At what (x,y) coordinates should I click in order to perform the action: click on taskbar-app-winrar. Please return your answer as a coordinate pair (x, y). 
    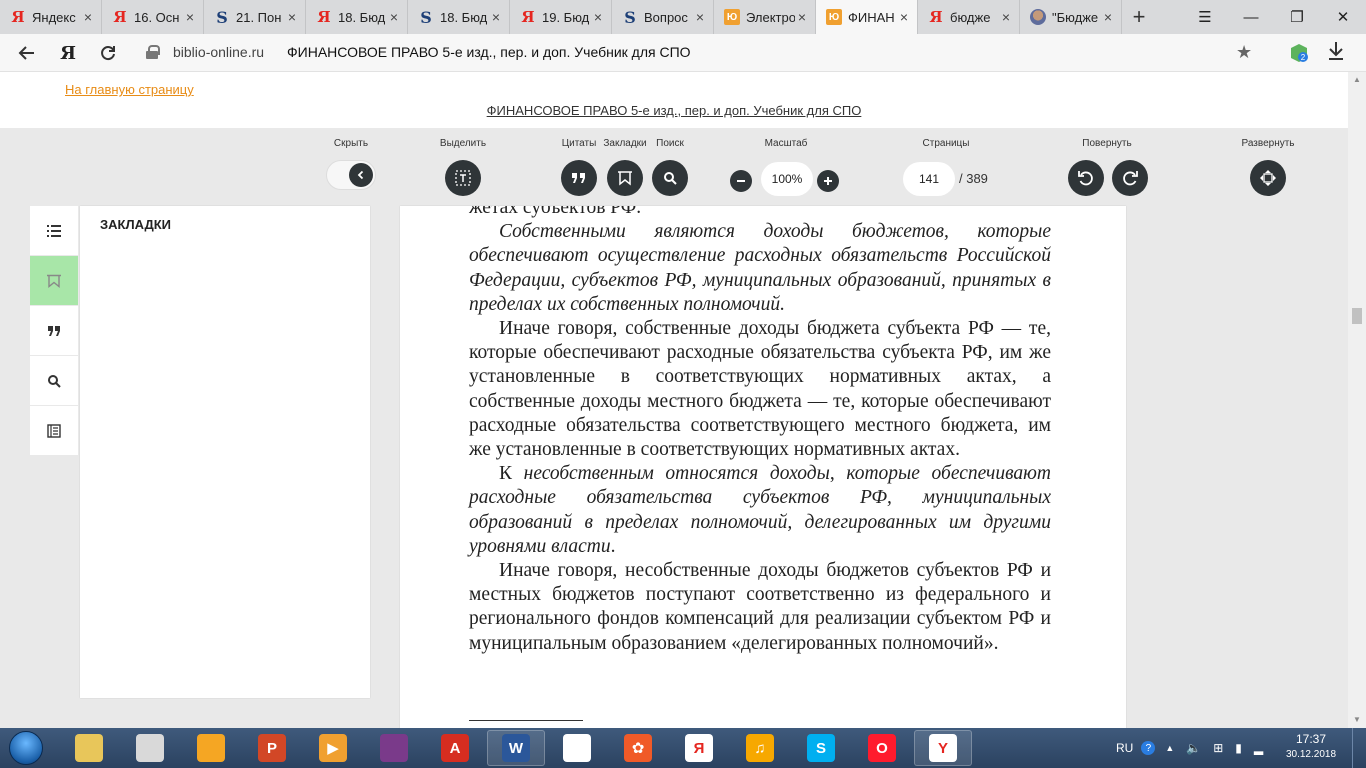
    Looking at the image, I should click on (394, 748).